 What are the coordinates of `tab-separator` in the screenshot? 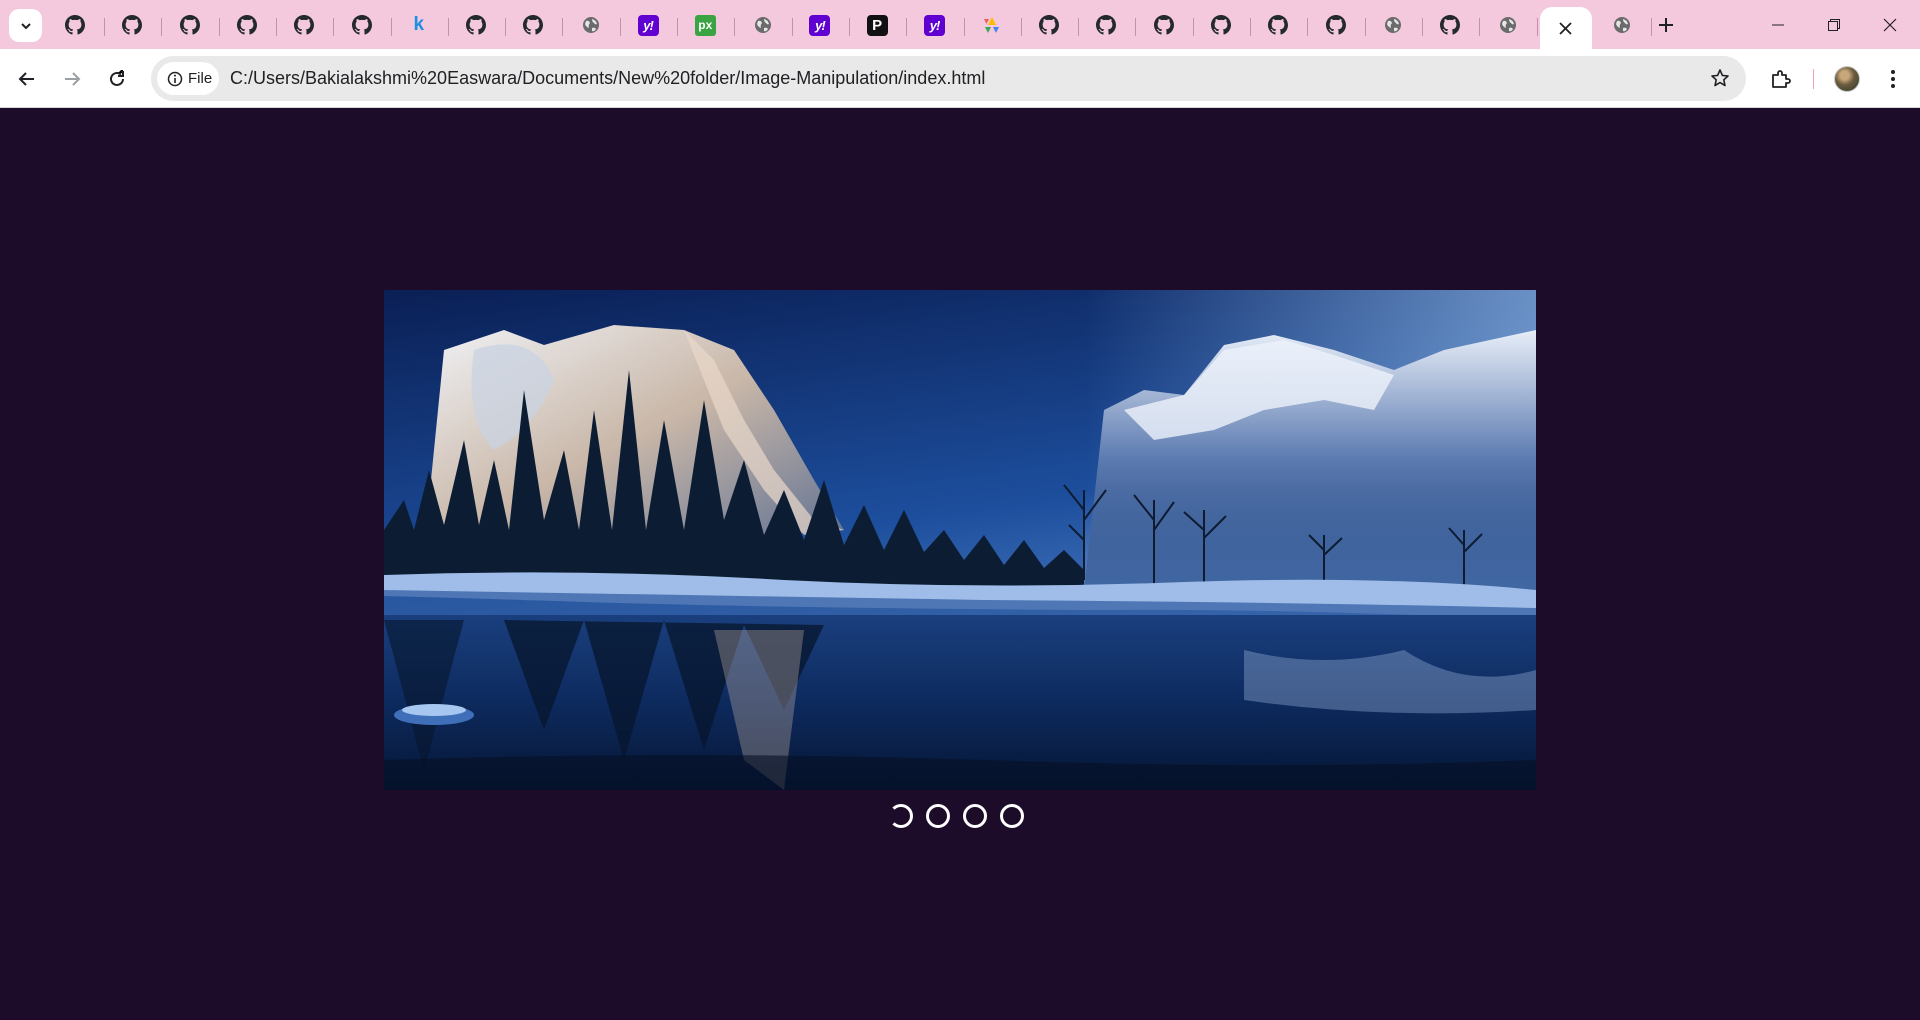 It's located at (1537, 27).